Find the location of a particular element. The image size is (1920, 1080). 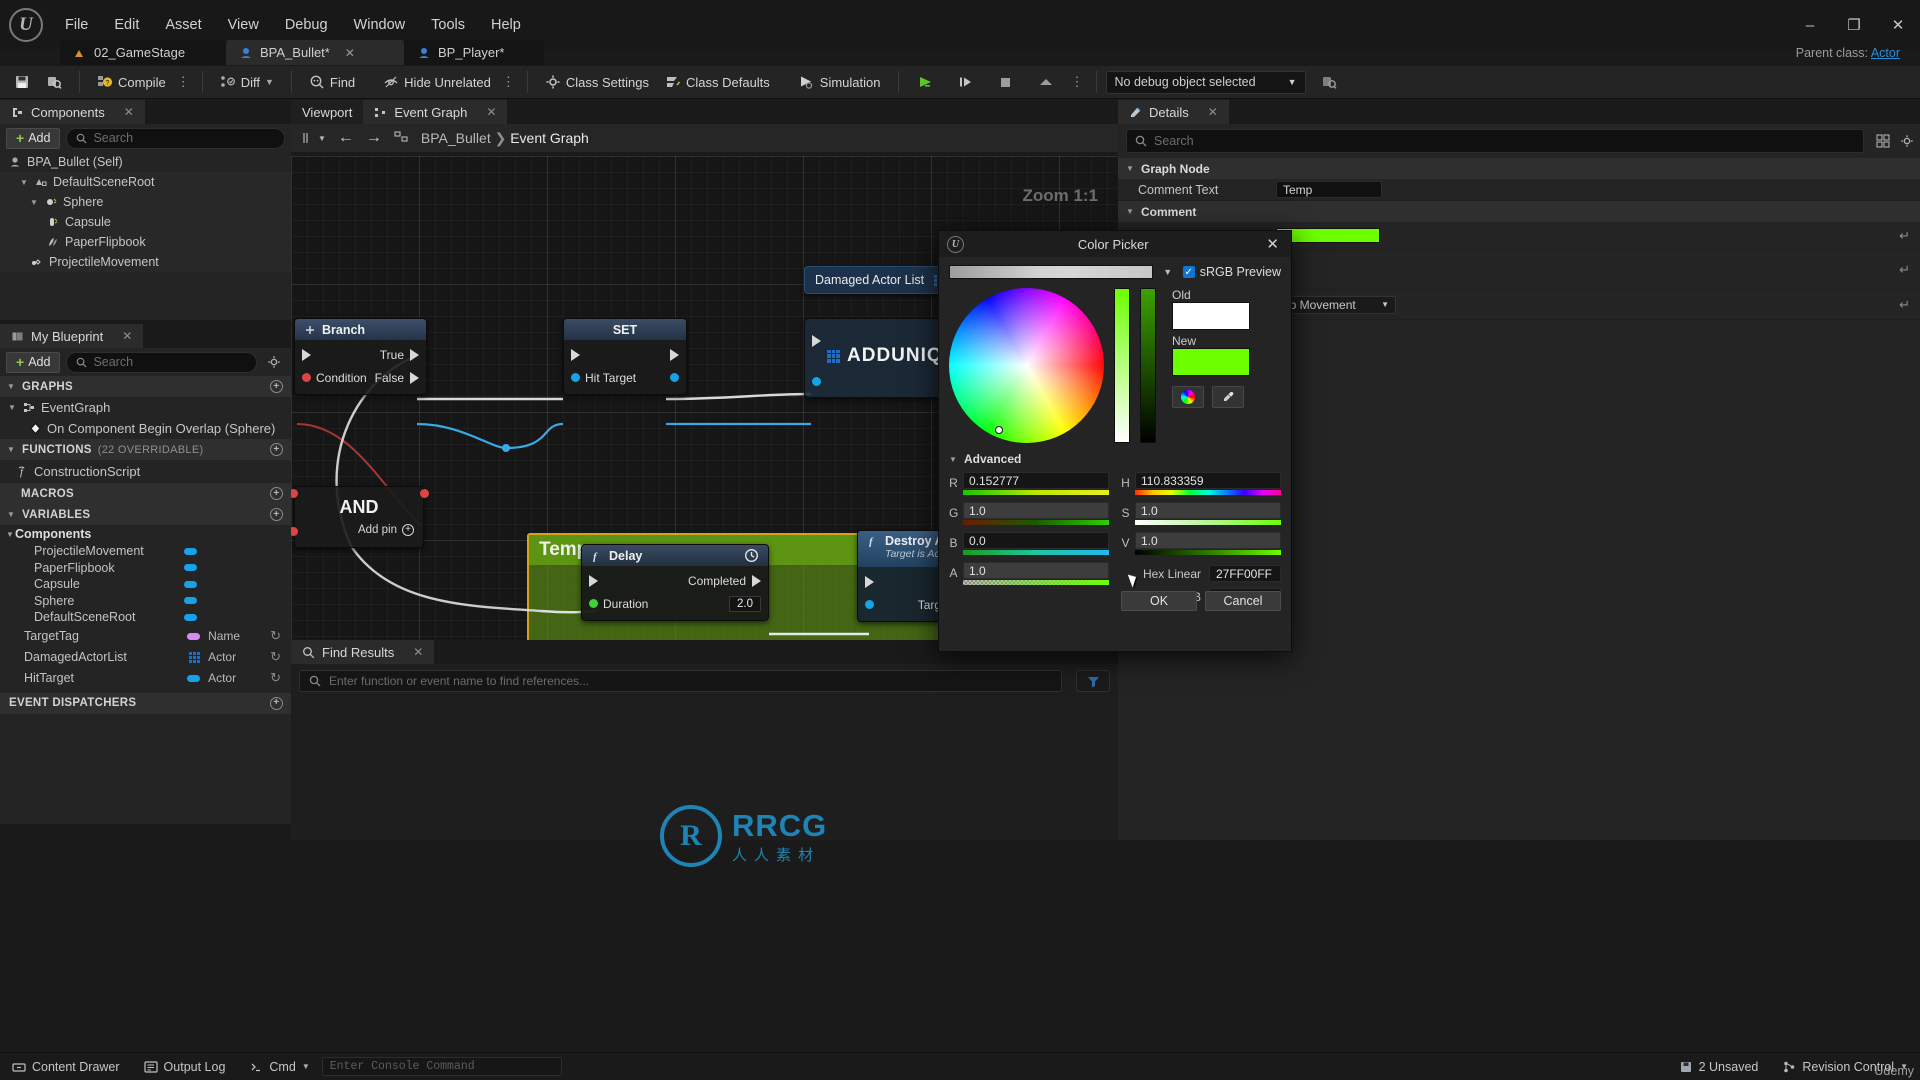

step-button is located at coordinates (966, 82).